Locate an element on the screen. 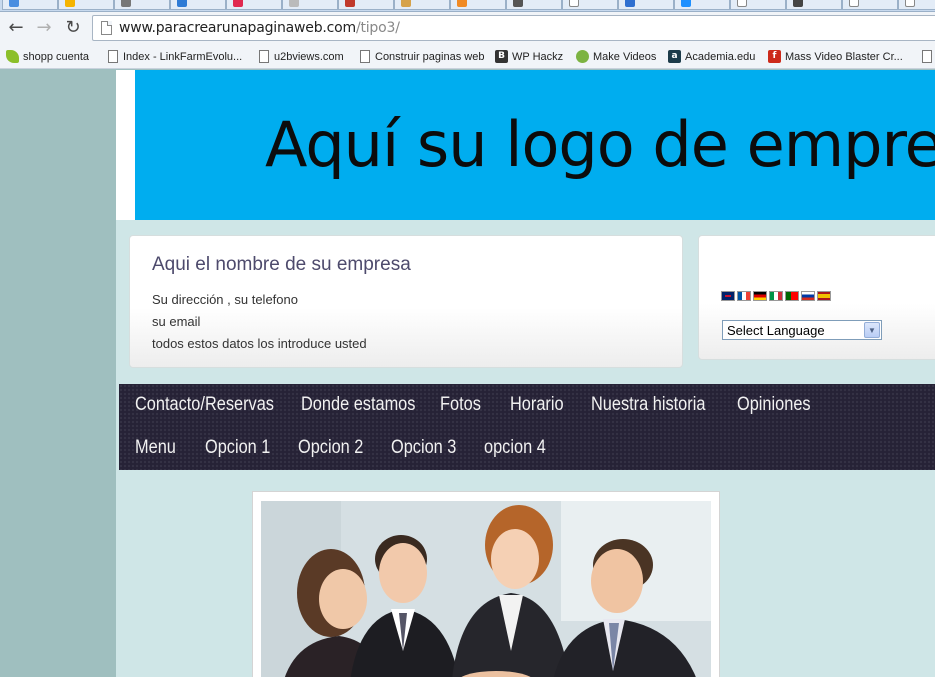 This screenshot has height=677, width=935. company-email: su email is located at coordinates (176, 321).